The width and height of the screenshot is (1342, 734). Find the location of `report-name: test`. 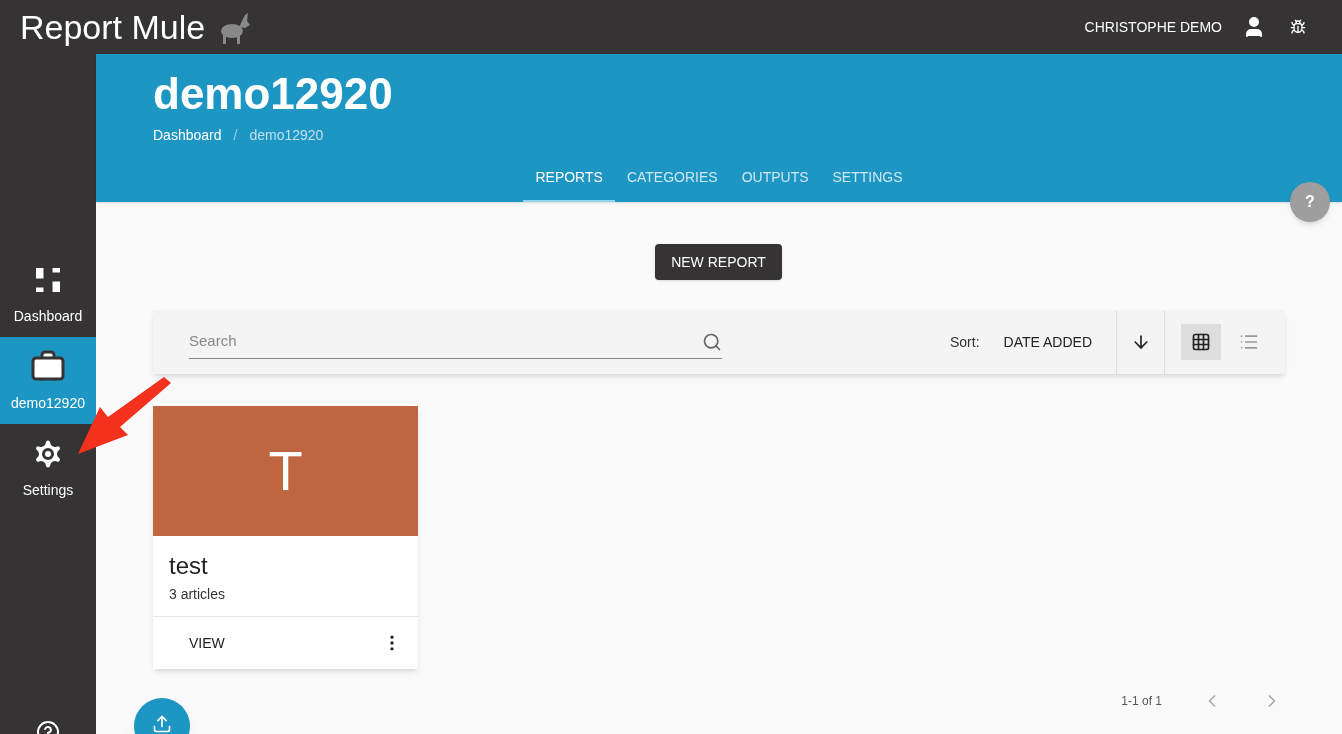

report-name: test is located at coordinates (189, 566).